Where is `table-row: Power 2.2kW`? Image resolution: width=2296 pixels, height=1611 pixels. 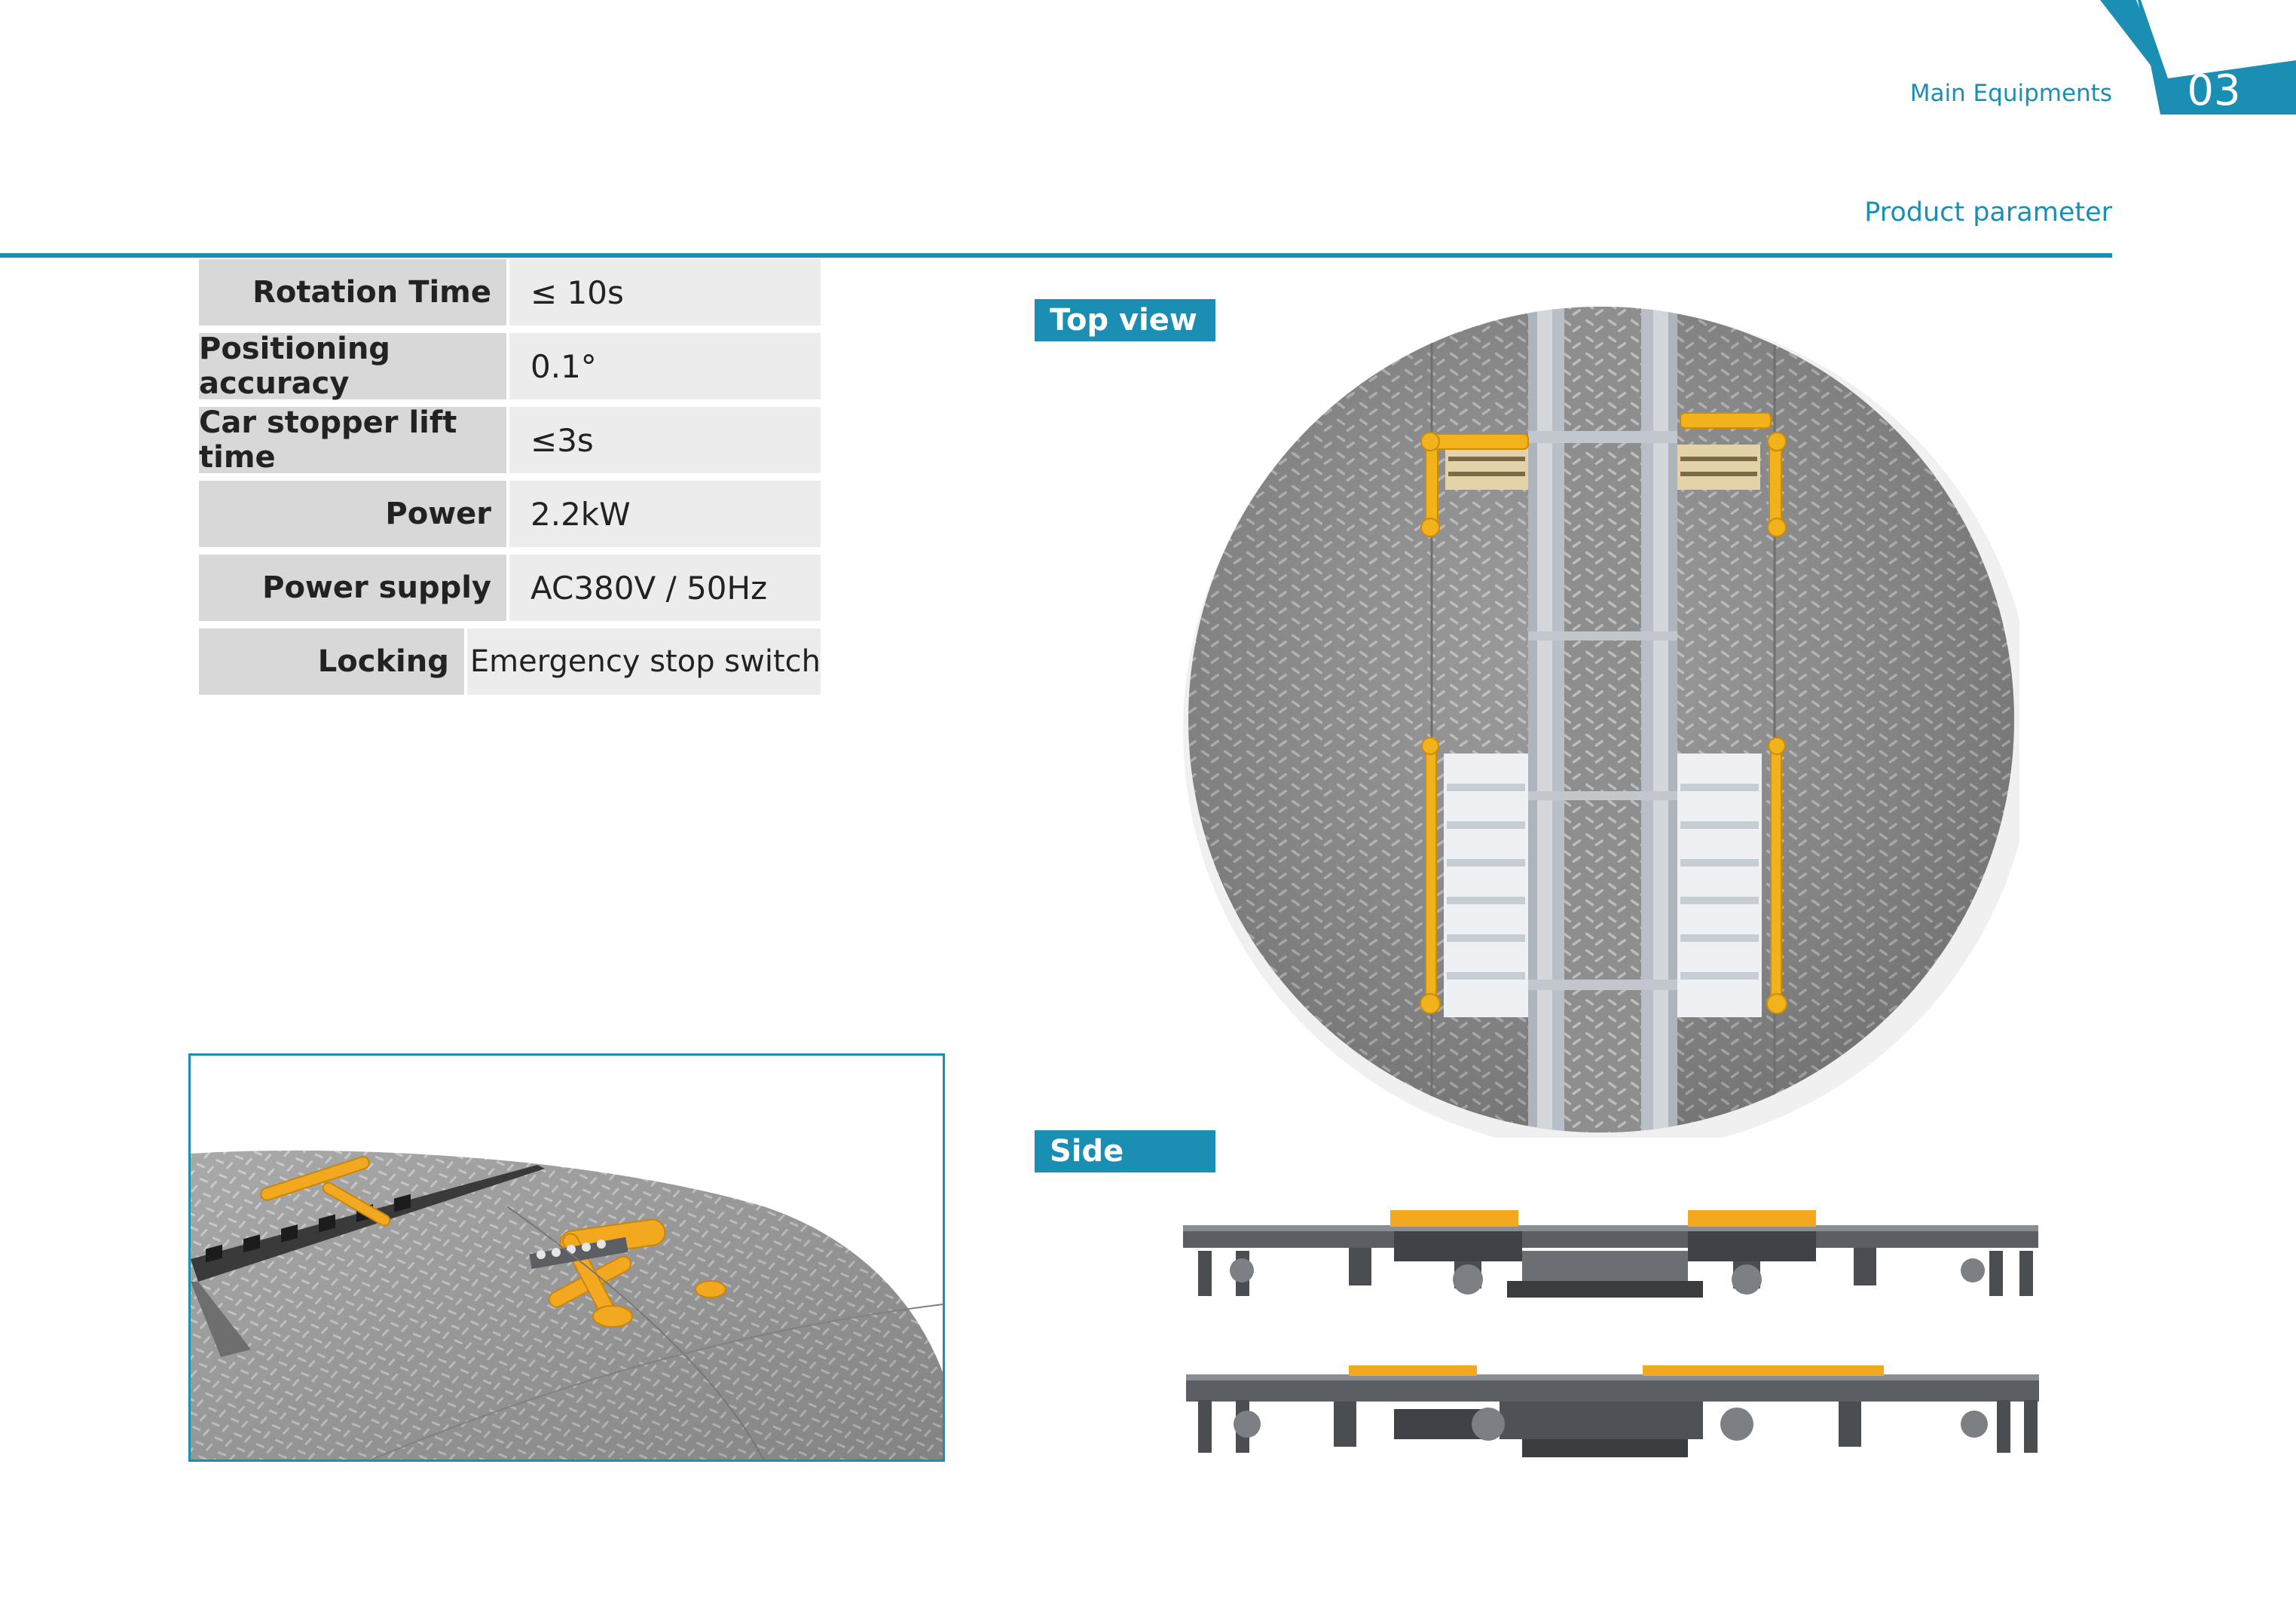
table-row: Power 2.2kW is located at coordinates (510, 514).